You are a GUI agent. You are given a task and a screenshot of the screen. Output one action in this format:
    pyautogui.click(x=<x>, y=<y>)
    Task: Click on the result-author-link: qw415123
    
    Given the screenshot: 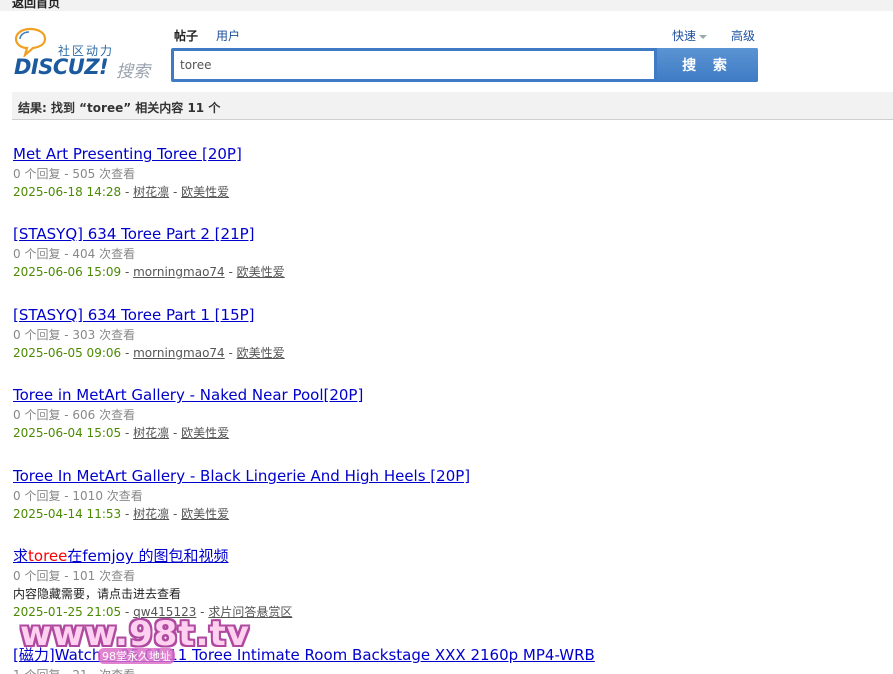 What is the action you would take?
    pyautogui.click(x=164, y=612)
    